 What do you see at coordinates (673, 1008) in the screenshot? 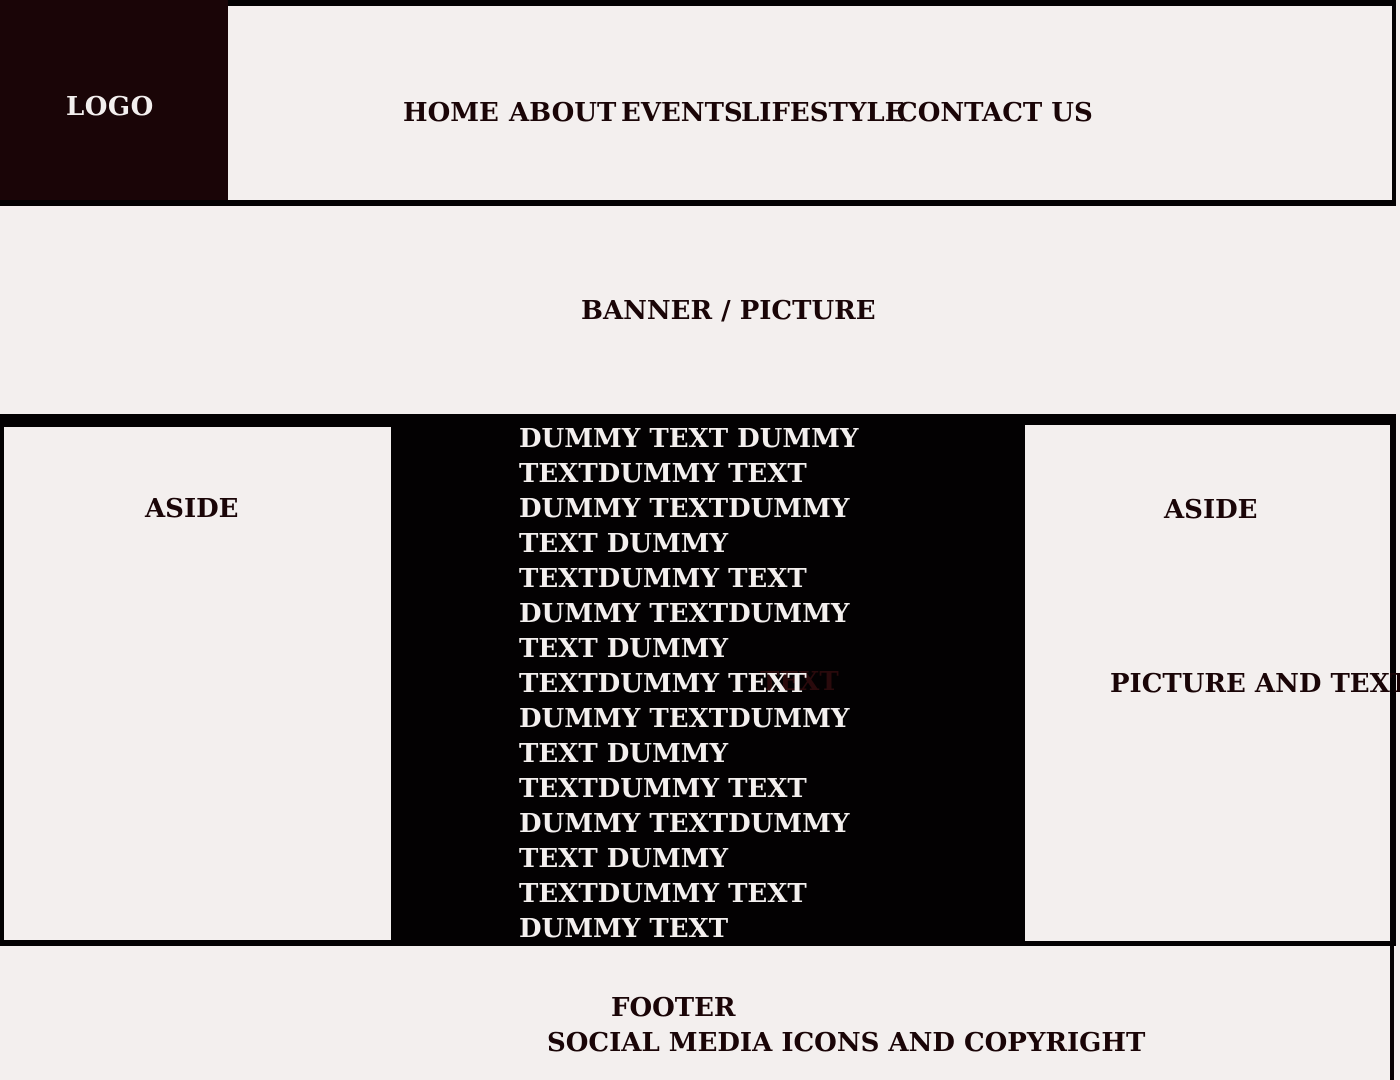
I see `footer-title: FOOTER` at bounding box center [673, 1008].